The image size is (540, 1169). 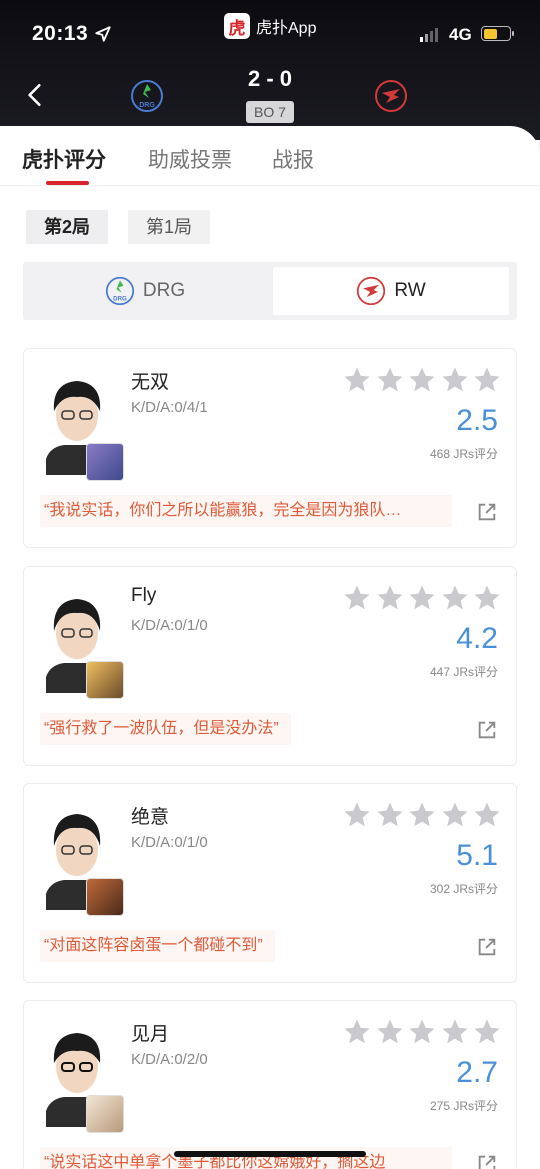 What do you see at coordinates (270, 1154) in the screenshot?
I see `home-indicator` at bounding box center [270, 1154].